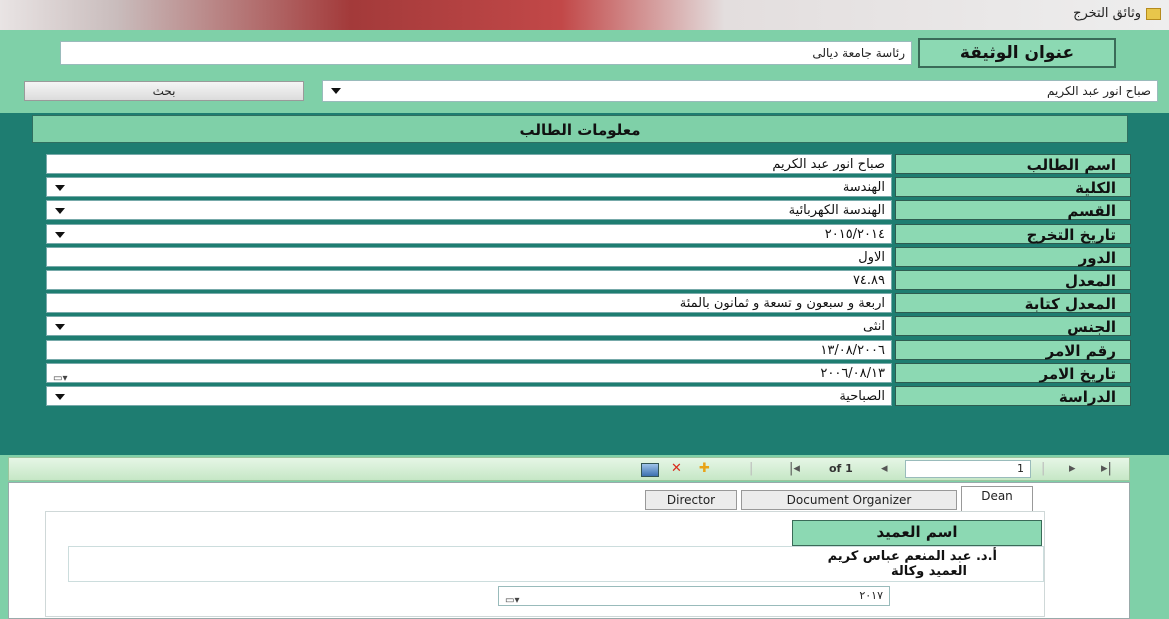  I want to click on student-field-label: الدراسة, so click(1013, 396).